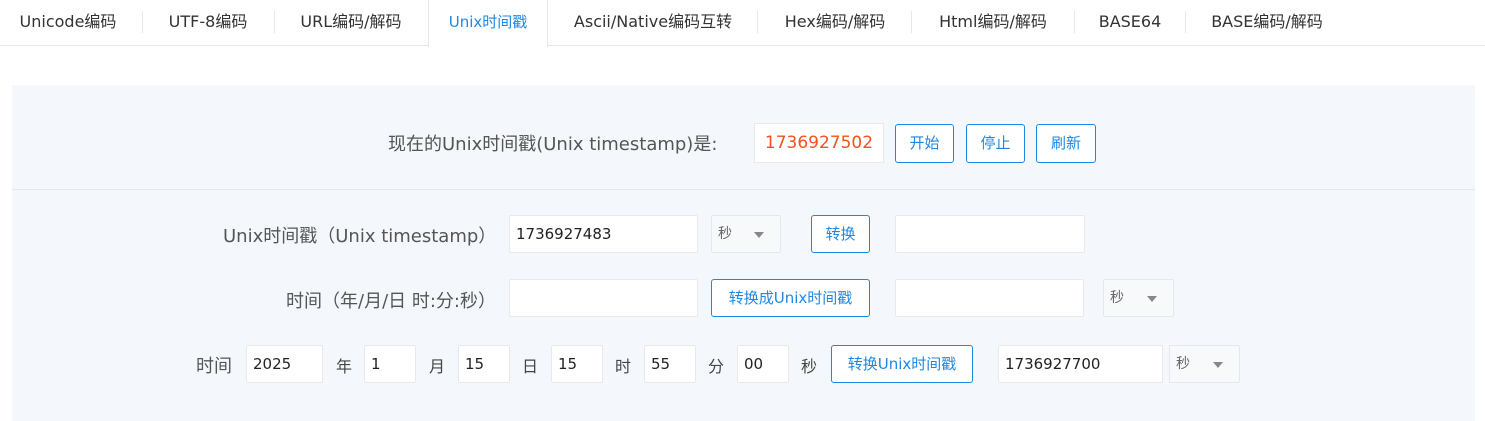  I want to click on second-unit: 秒, so click(809, 366).